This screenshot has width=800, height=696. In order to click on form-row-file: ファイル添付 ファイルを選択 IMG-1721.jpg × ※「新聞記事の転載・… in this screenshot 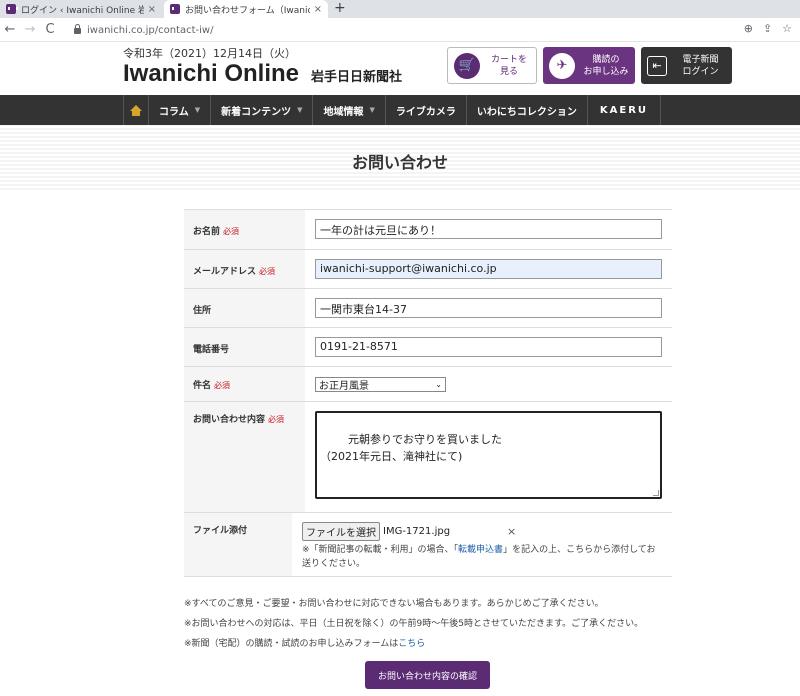, I will do `click(428, 545)`.